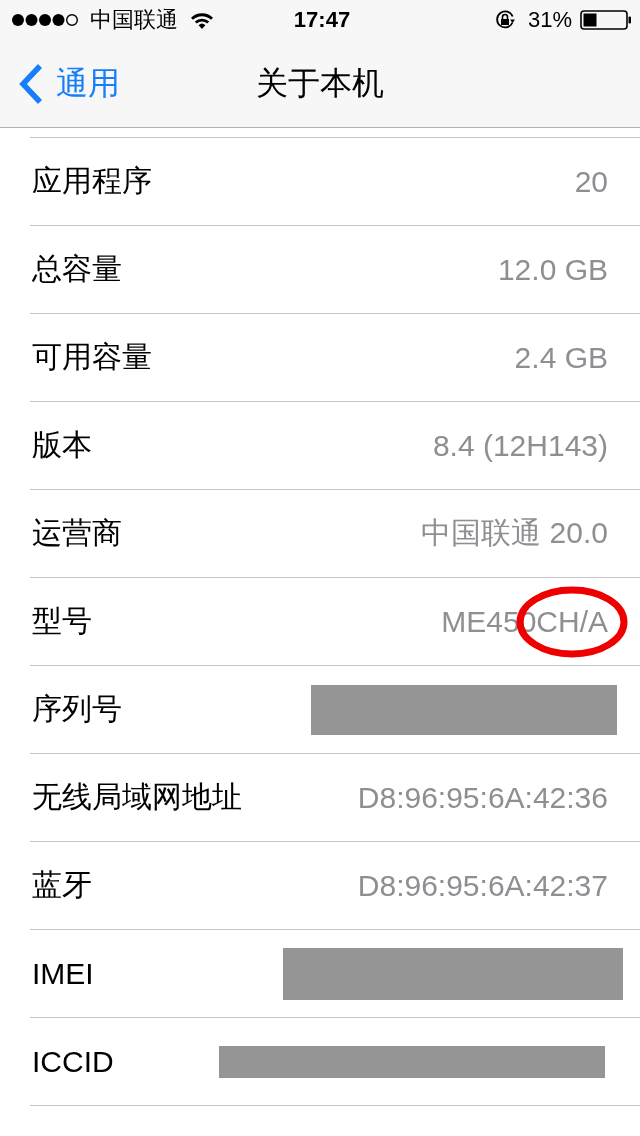 The width and height of the screenshot is (640, 1136). I want to click on row-value: 12.0 GB, so click(552, 269).